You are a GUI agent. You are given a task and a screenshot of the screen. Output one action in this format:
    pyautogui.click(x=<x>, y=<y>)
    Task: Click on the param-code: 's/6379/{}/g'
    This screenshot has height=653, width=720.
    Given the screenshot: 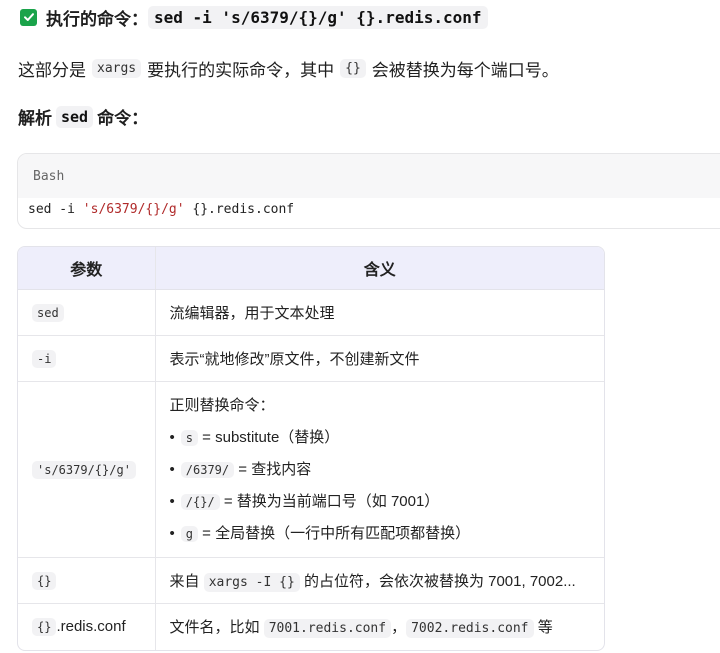 What is the action you would take?
    pyautogui.click(x=84, y=470)
    